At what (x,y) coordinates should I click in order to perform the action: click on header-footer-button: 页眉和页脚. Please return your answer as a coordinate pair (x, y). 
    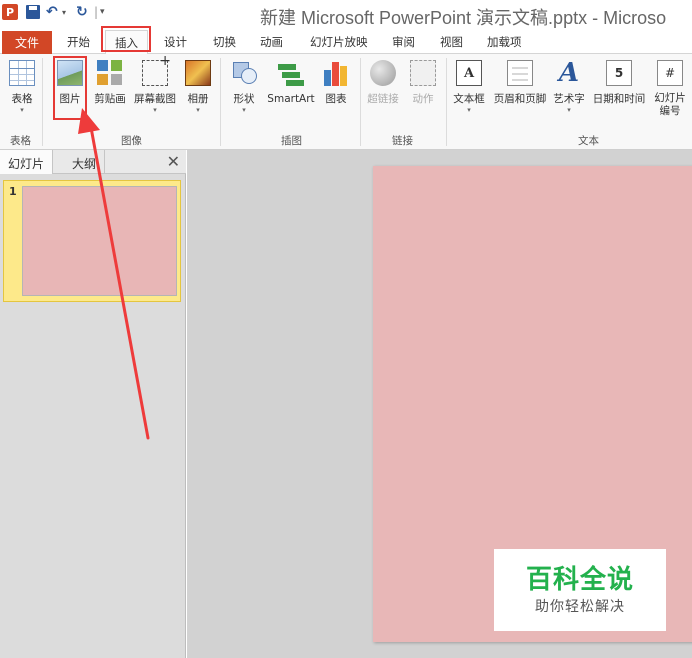
    Looking at the image, I should click on (520, 83).